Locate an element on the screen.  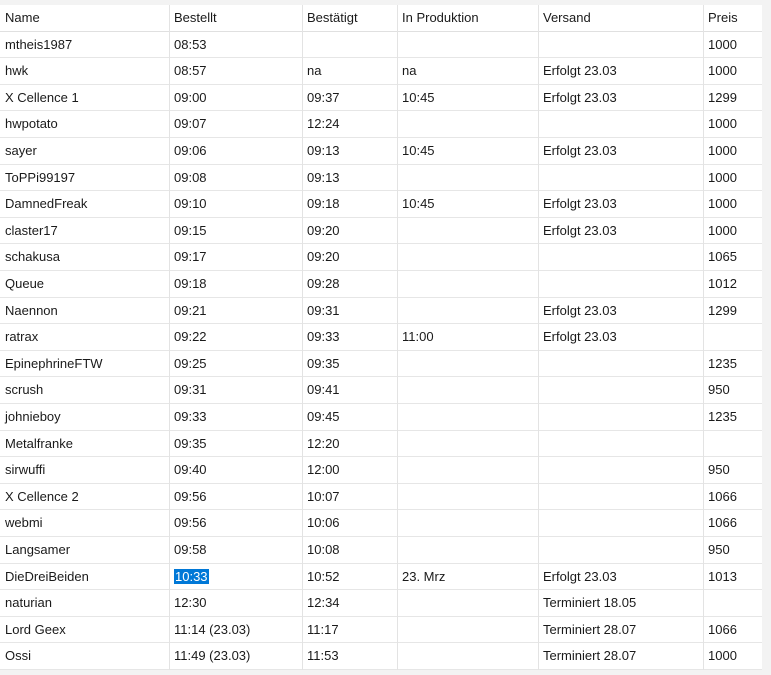
cell-name: Metalfranke is located at coordinates (84, 444).